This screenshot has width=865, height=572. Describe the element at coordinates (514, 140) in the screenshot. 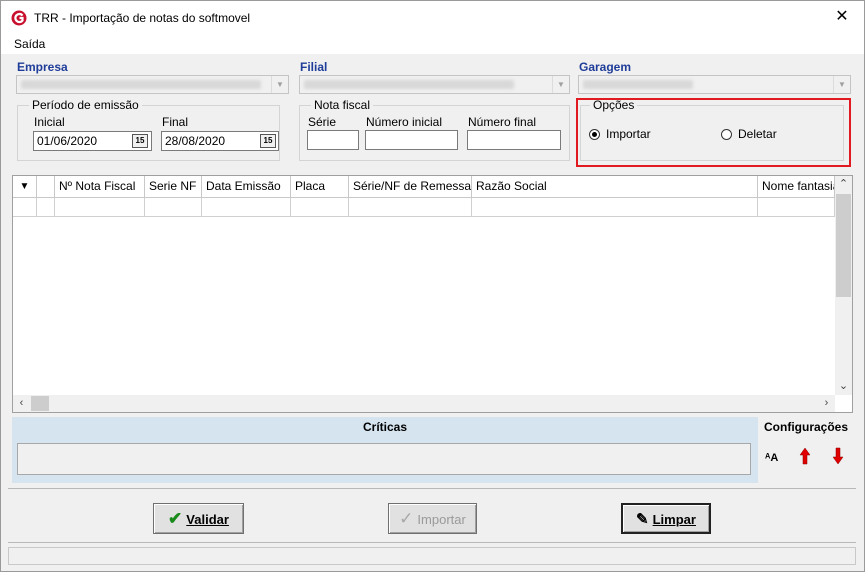

I see `numero-final-field` at that location.